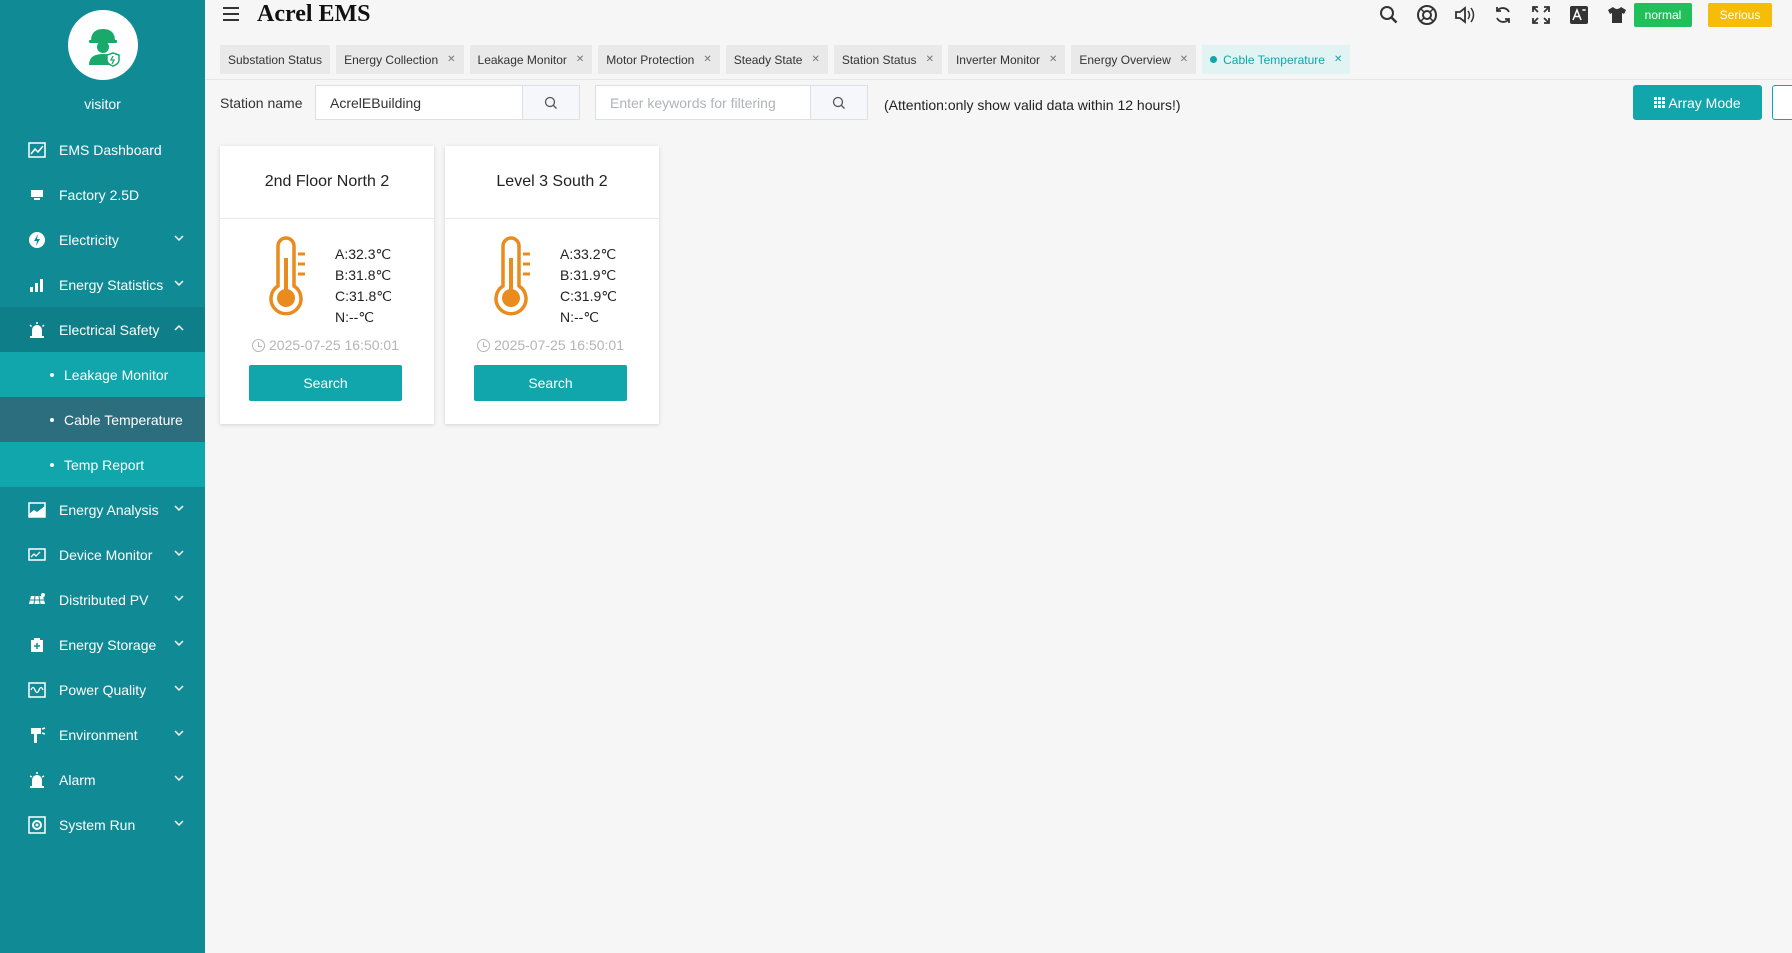 Image resolution: width=1792 pixels, height=953 pixels. I want to click on sidebar-subitem-cable-temperature: Cable Temperature, so click(102, 419).